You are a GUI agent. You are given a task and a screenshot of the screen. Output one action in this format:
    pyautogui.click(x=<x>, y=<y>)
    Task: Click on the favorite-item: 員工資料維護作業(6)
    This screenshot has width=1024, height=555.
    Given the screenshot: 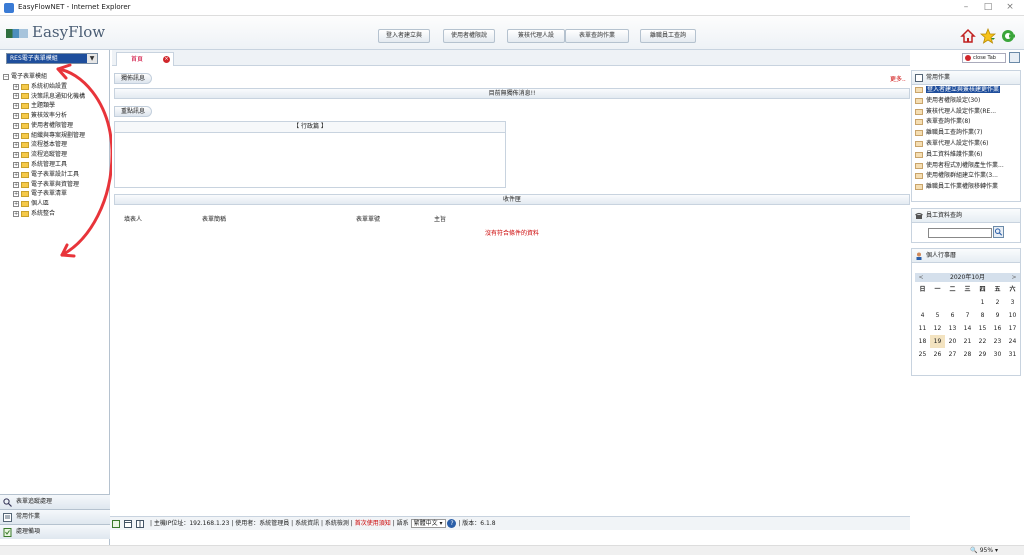 What is the action you would take?
    pyautogui.click(x=966, y=155)
    